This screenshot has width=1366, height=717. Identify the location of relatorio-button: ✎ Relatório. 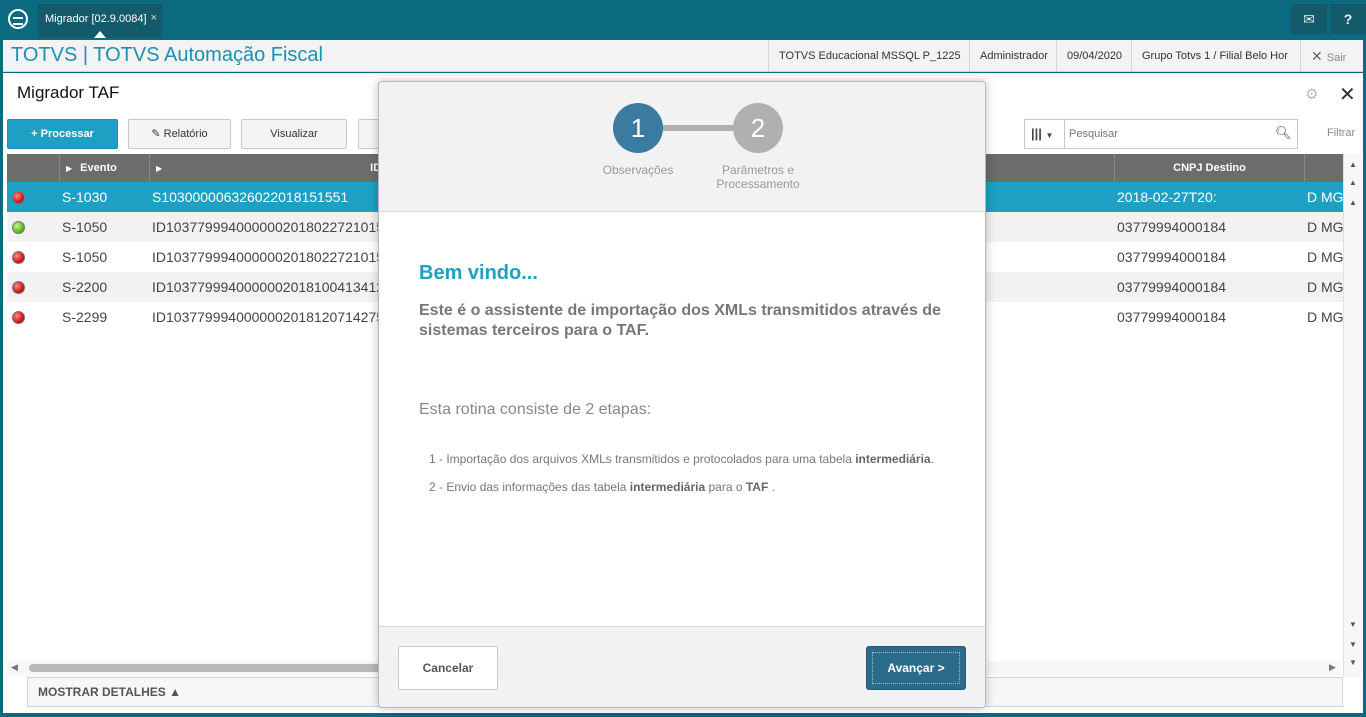
(179, 134).